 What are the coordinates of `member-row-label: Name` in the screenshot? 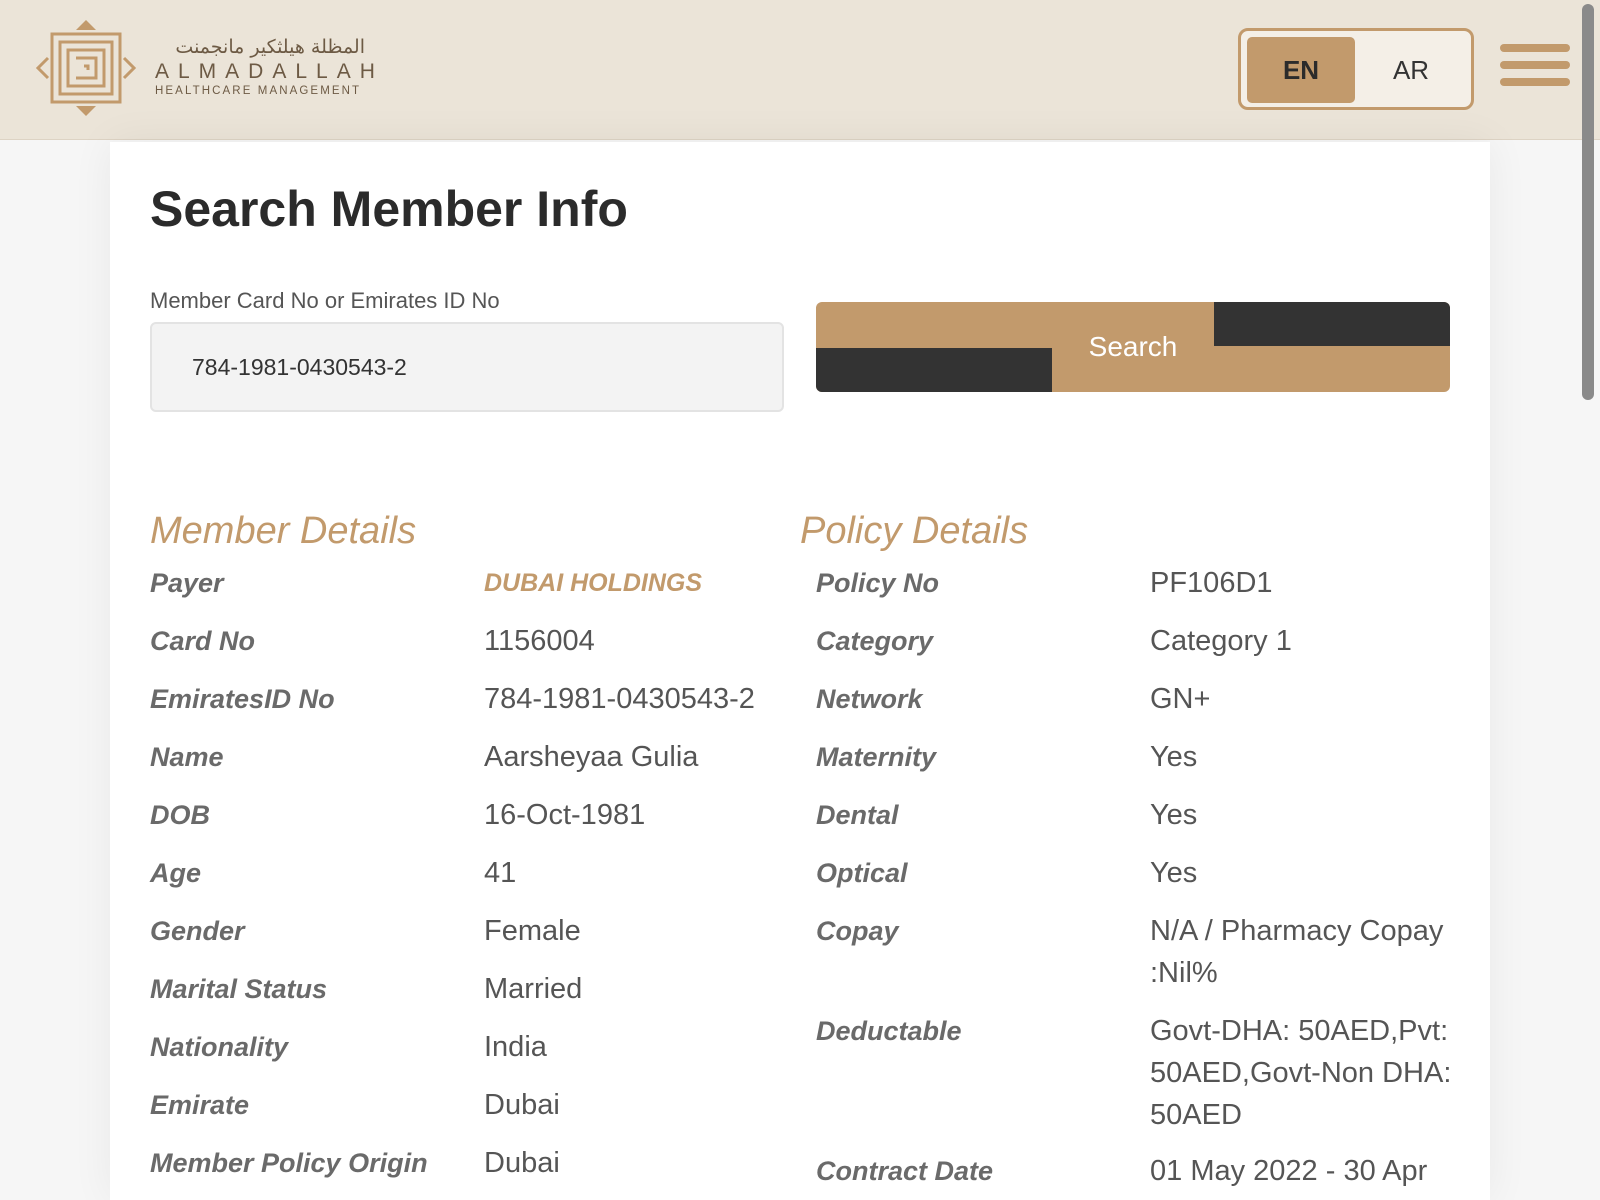 It's located at (187, 757).